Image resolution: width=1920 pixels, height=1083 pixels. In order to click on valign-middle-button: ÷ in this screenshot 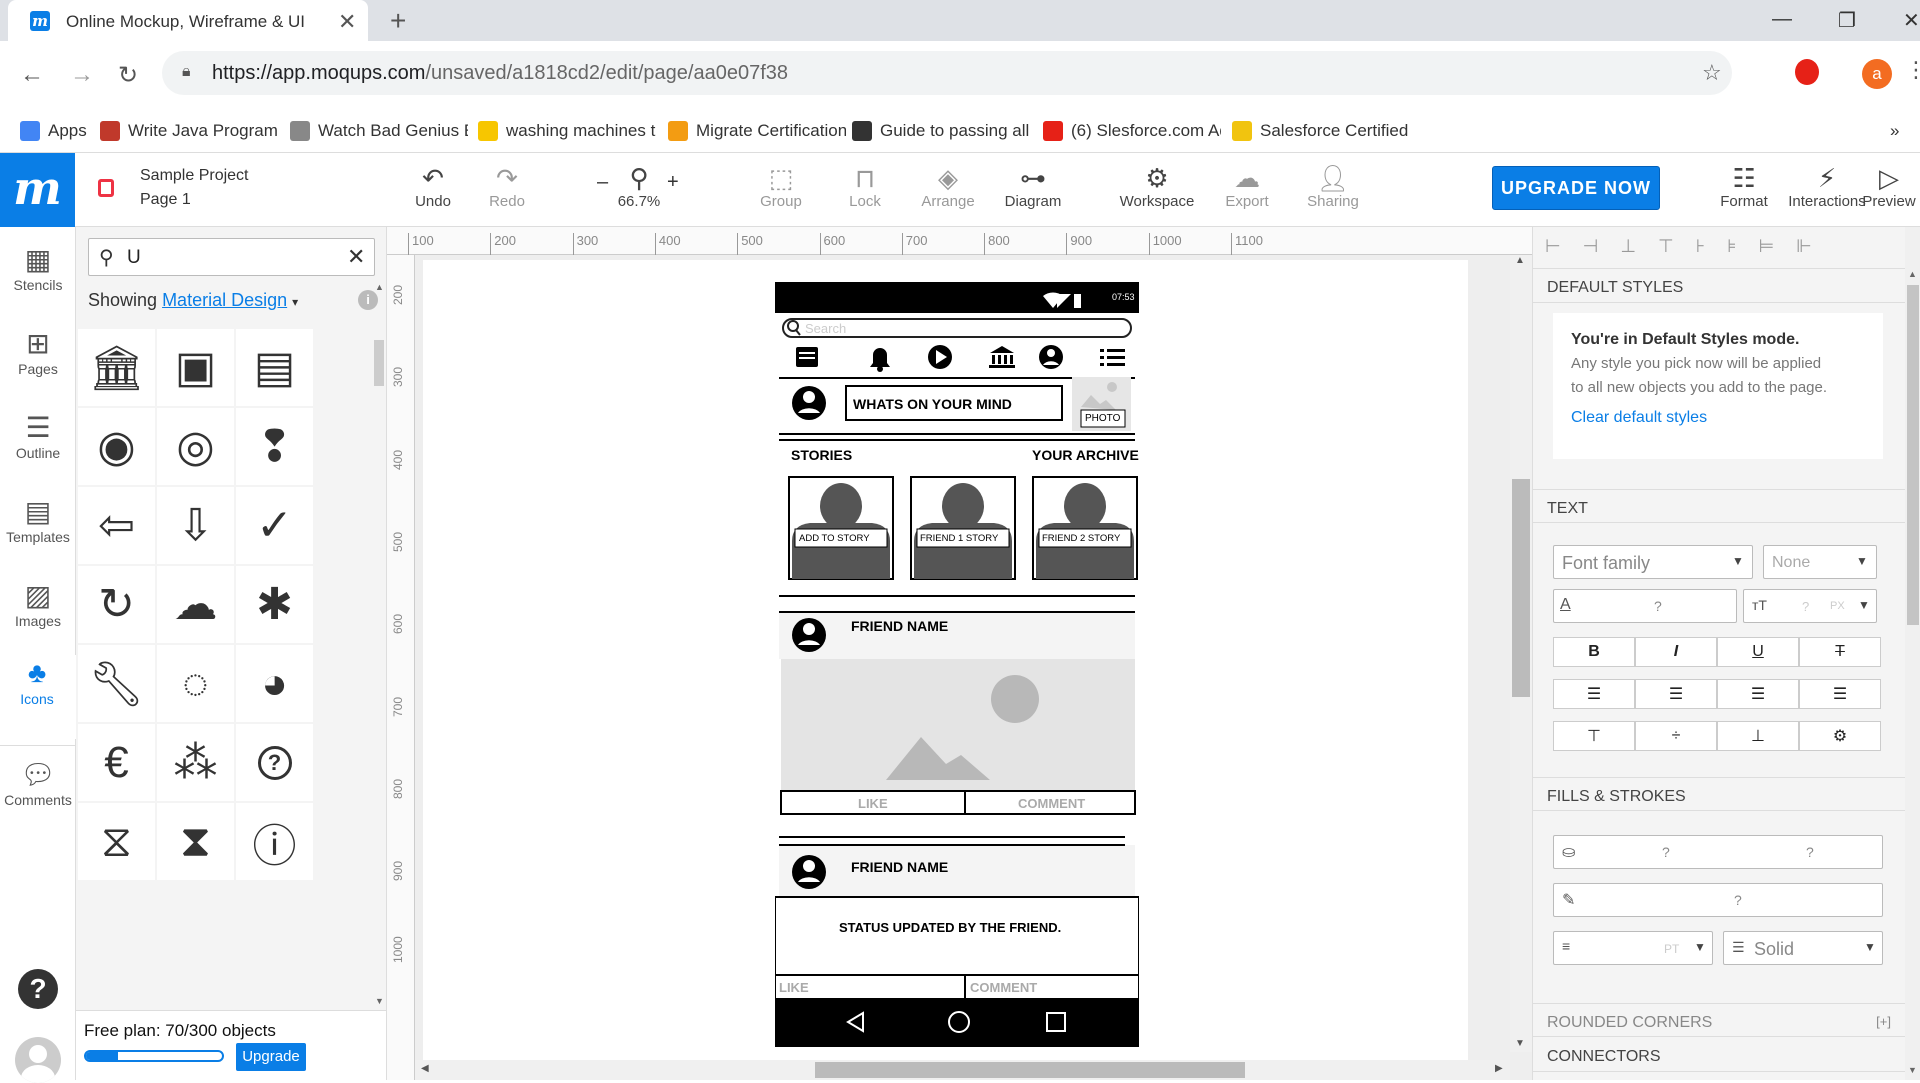, I will do `click(1676, 736)`.